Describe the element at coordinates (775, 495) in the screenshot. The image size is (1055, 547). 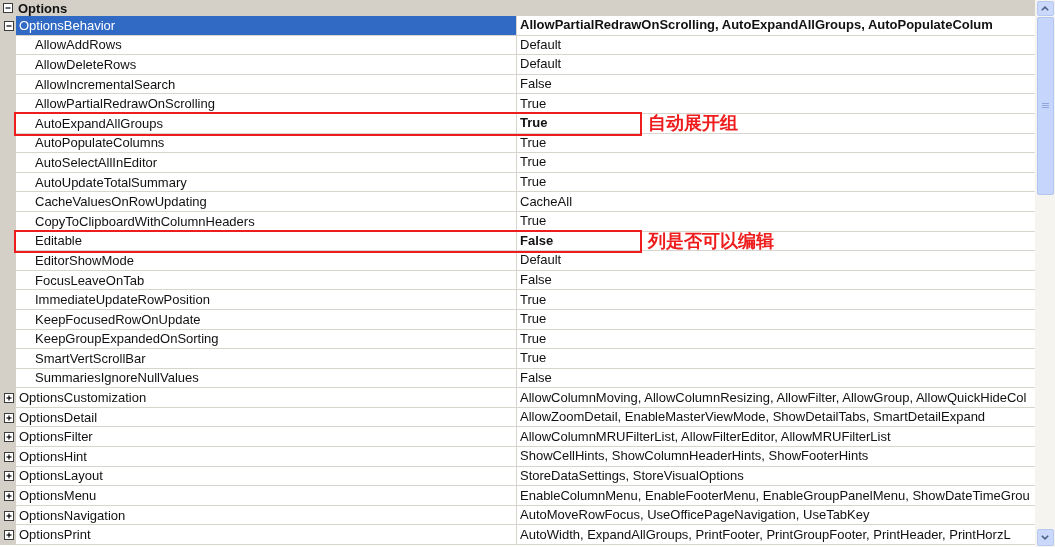
I see `property-value: EnableColumnMenu, EnableFooterMenu, EnableGroupPanelMenu, ShowDateTimeGrou` at that location.